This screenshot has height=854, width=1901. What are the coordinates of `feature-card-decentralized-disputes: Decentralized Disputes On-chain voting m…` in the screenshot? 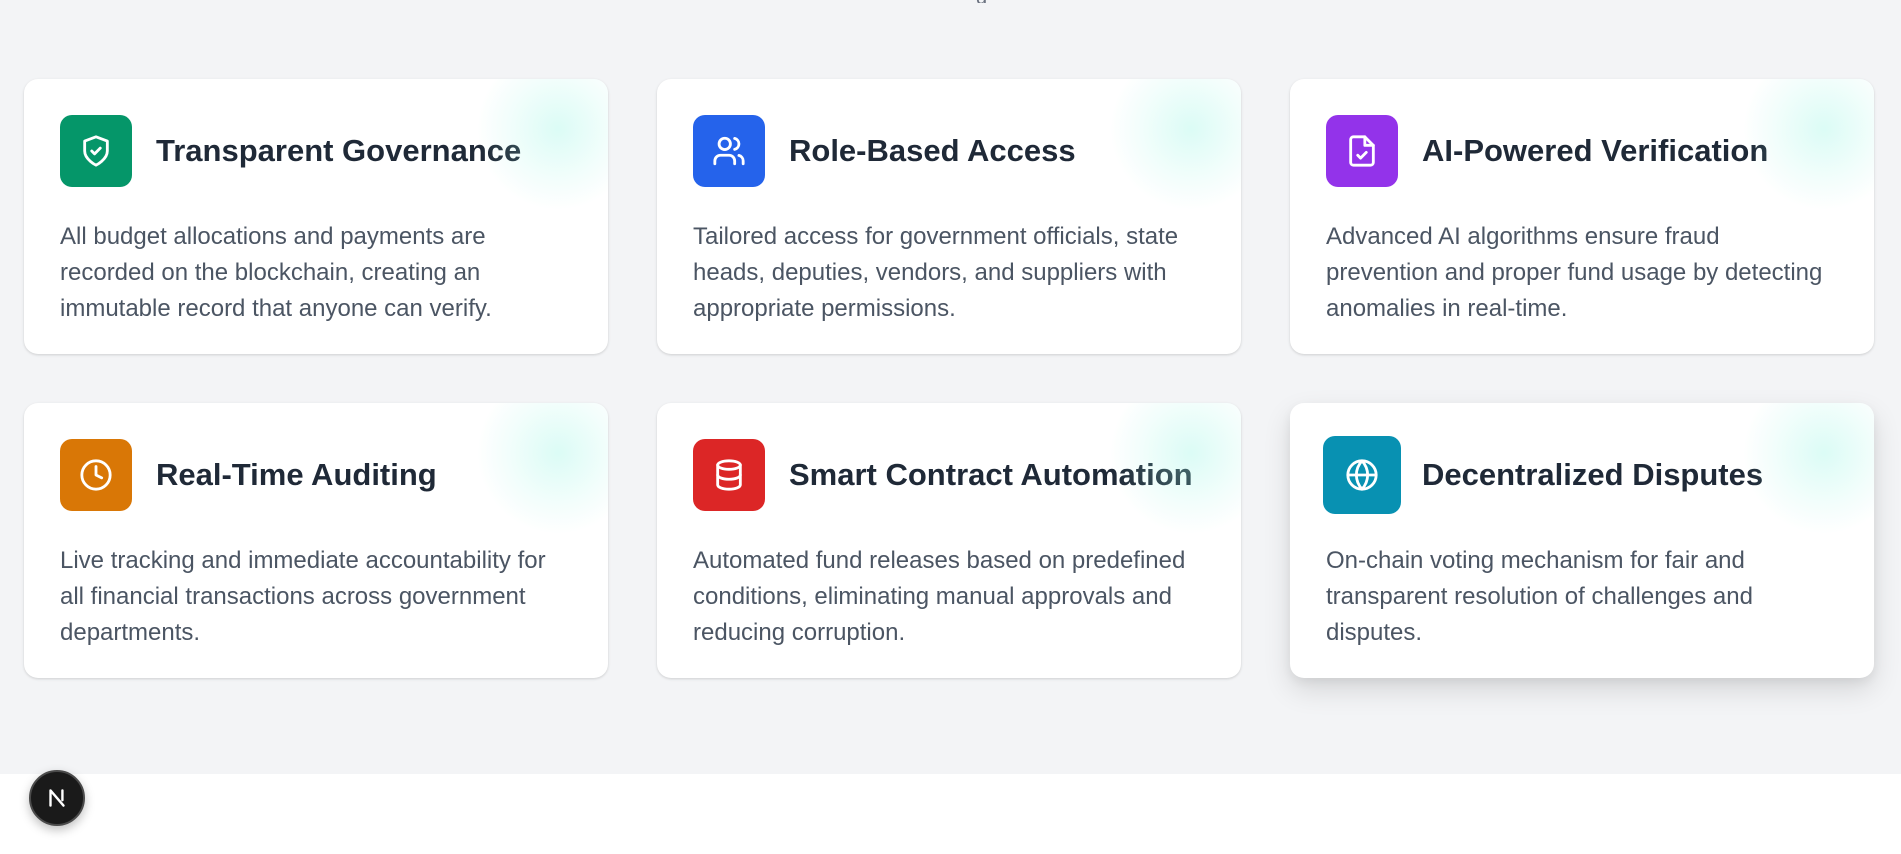 It's located at (1582, 540).